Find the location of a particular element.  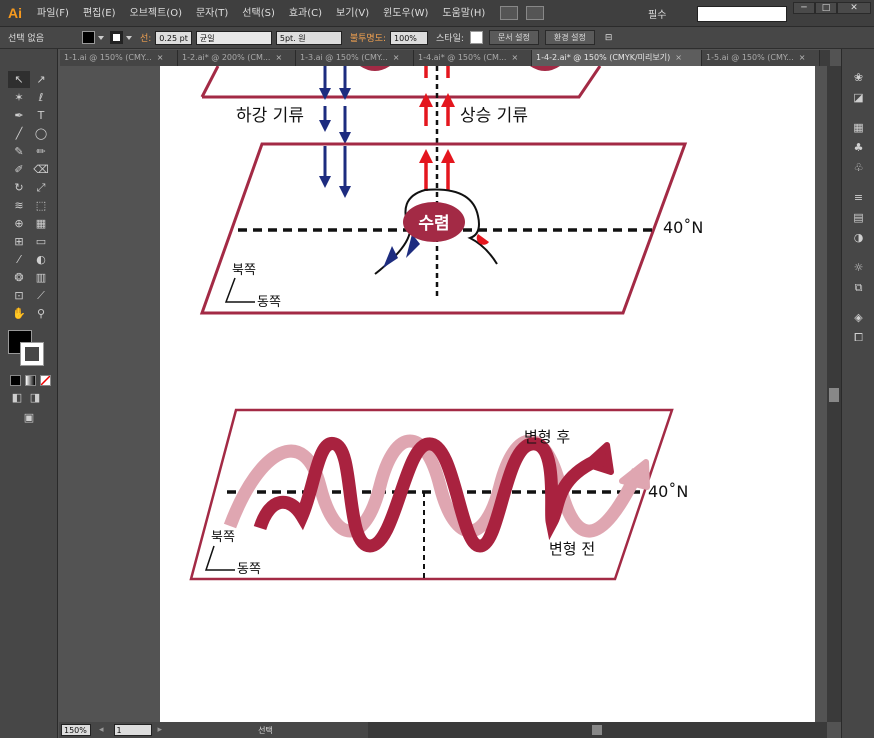

draw-behind-icon: ◨ is located at coordinates (35, 397).